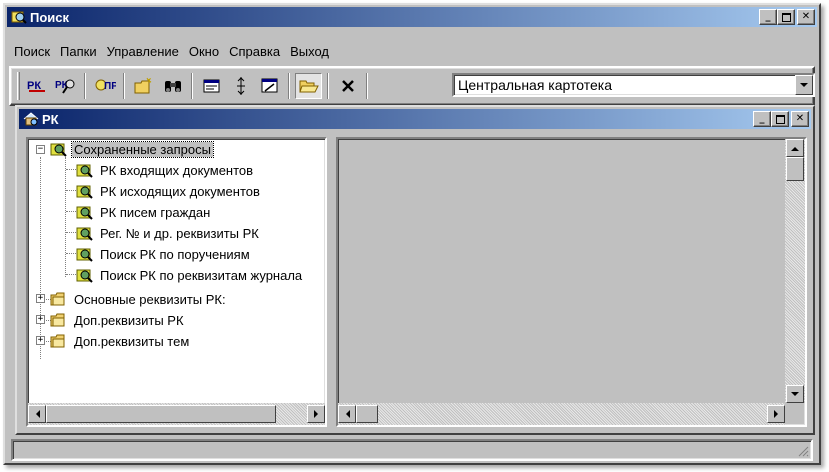 Image resolution: width=829 pixels, height=472 pixels. Describe the element at coordinates (180, 191) in the screenshot. I see `tree-label: РК исходящих документов` at that location.